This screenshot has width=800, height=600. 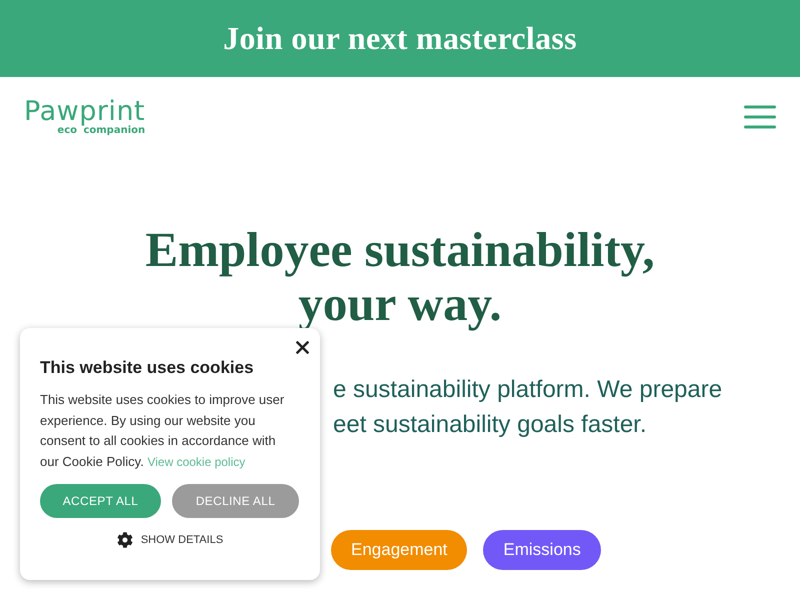 What do you see at coordinates (542, 550) in the screenshot?
I see `topic-pill: Emissions` at bounding box center [542, 550].